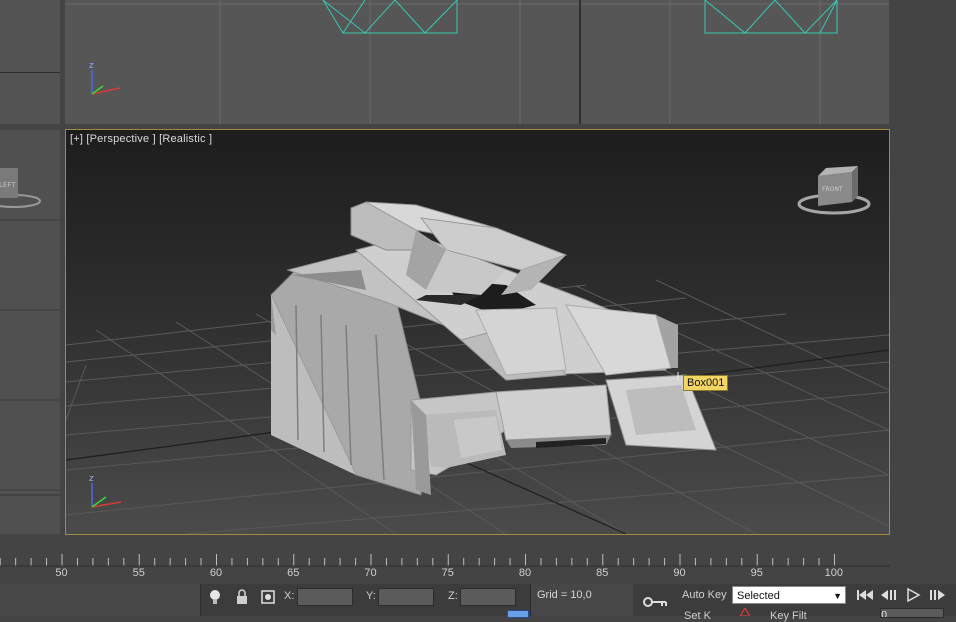 The width and height of the screenshot is (956, 622). Describe the element at coordinates (30, 332) in the screenshot. I see `viewport-left: LEFT` at that location.